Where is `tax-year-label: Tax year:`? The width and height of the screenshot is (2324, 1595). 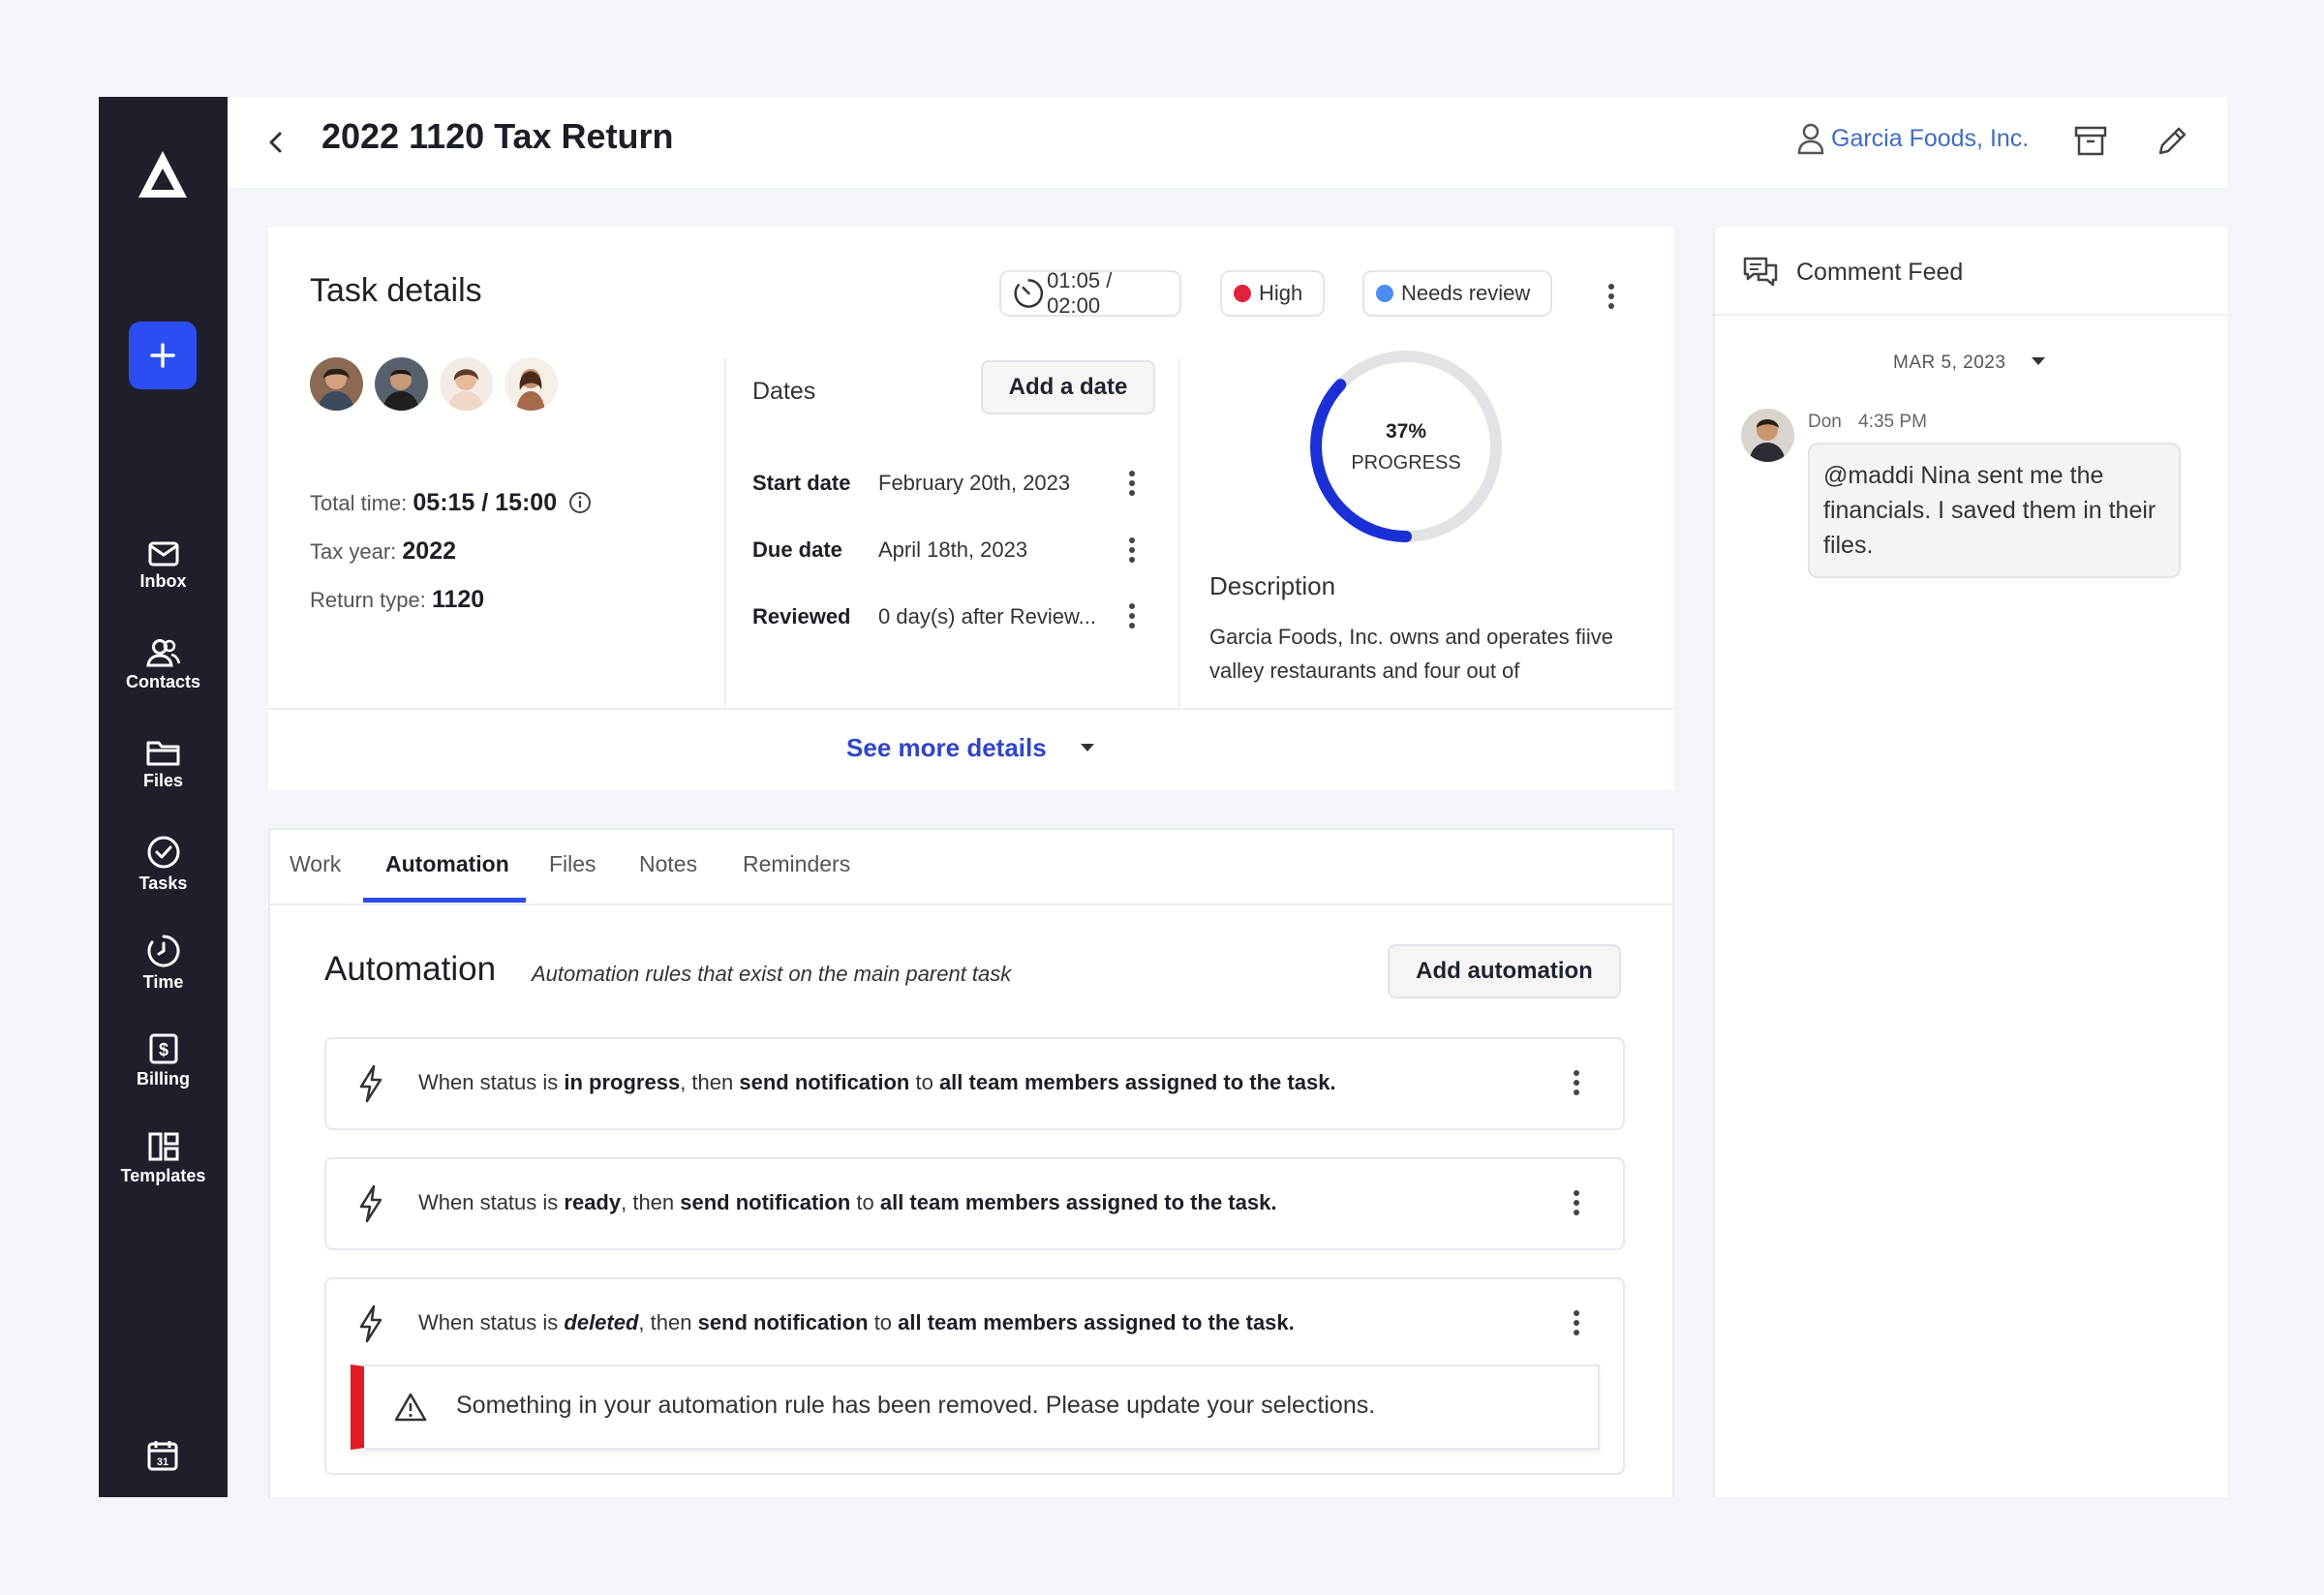
tax-year-label: Tax year: is located at coordinates (354, 551).